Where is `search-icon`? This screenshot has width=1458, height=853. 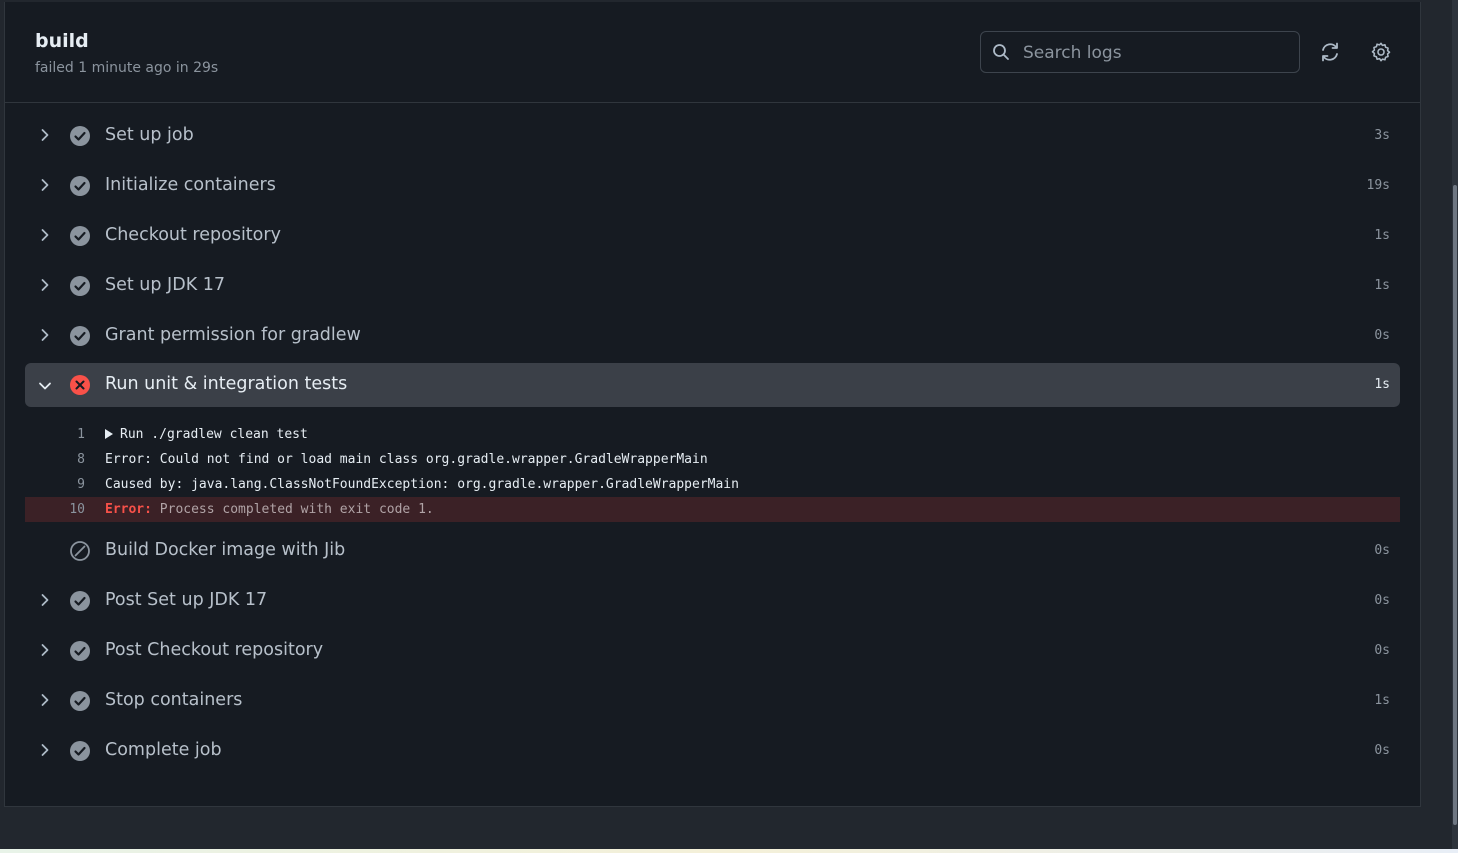 search-icon is located at coordinates (1001, 52).